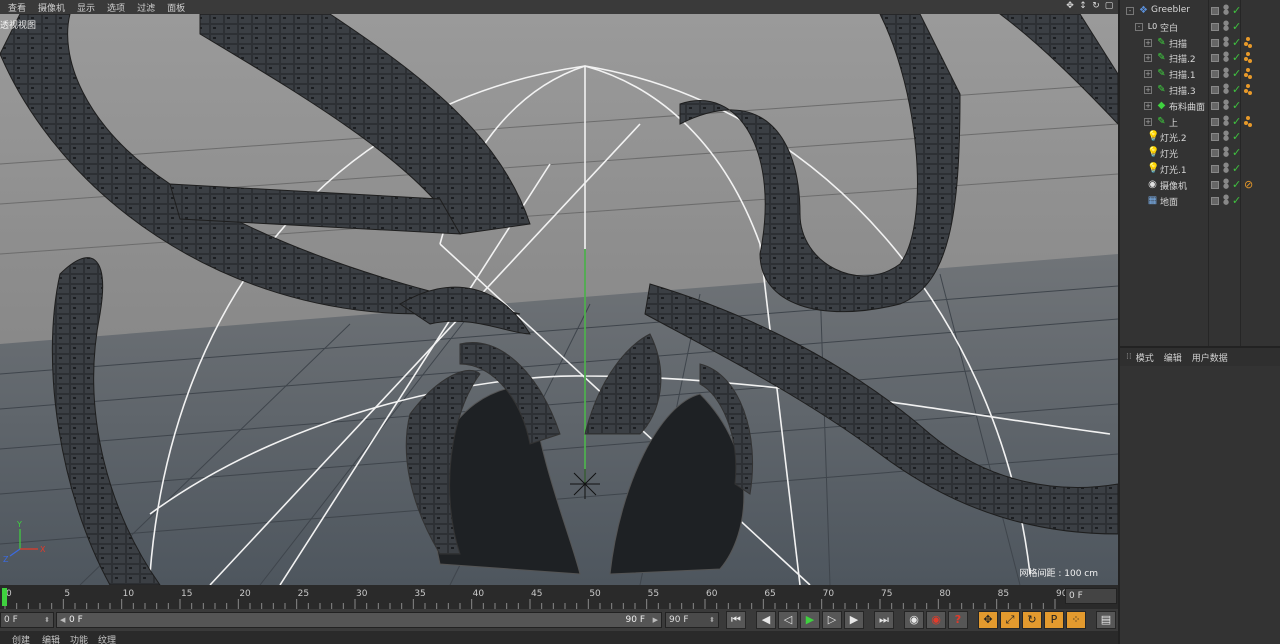 The image size is (1280, 644). I want to click on autokey-button: ◉, so click(936, 620).